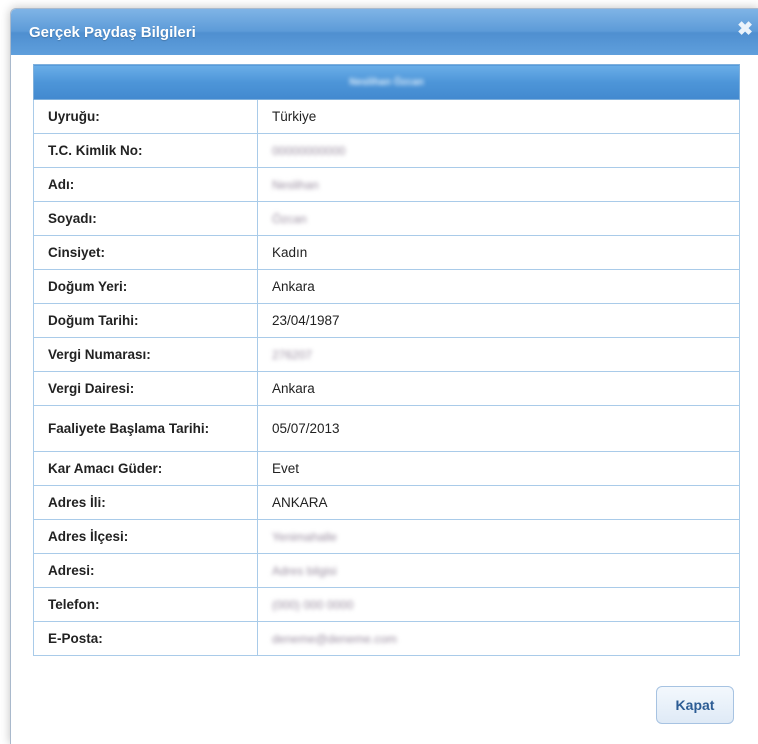  What do you see at coordinates (384, 32) in the screenshot?
I see `dialog-titlebar: Gerçek Paydaş Bilgileri ✖` at bounding box center [384, 32].